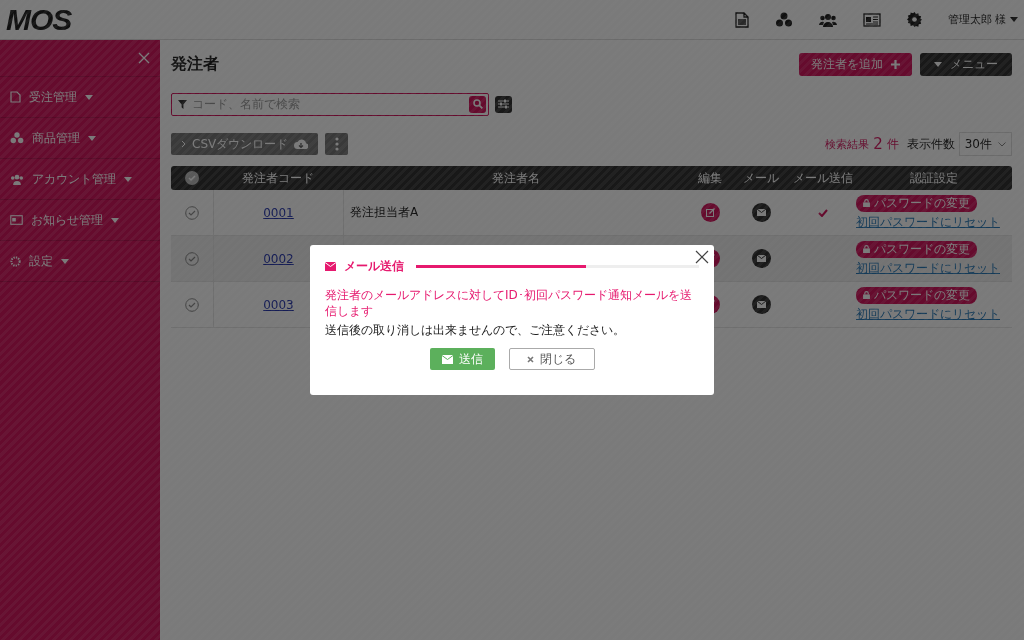  What do you see at coordinates (551, 359) in the screenshot?
I see `close-button: 閉じる` at bounding box center [551, 359].